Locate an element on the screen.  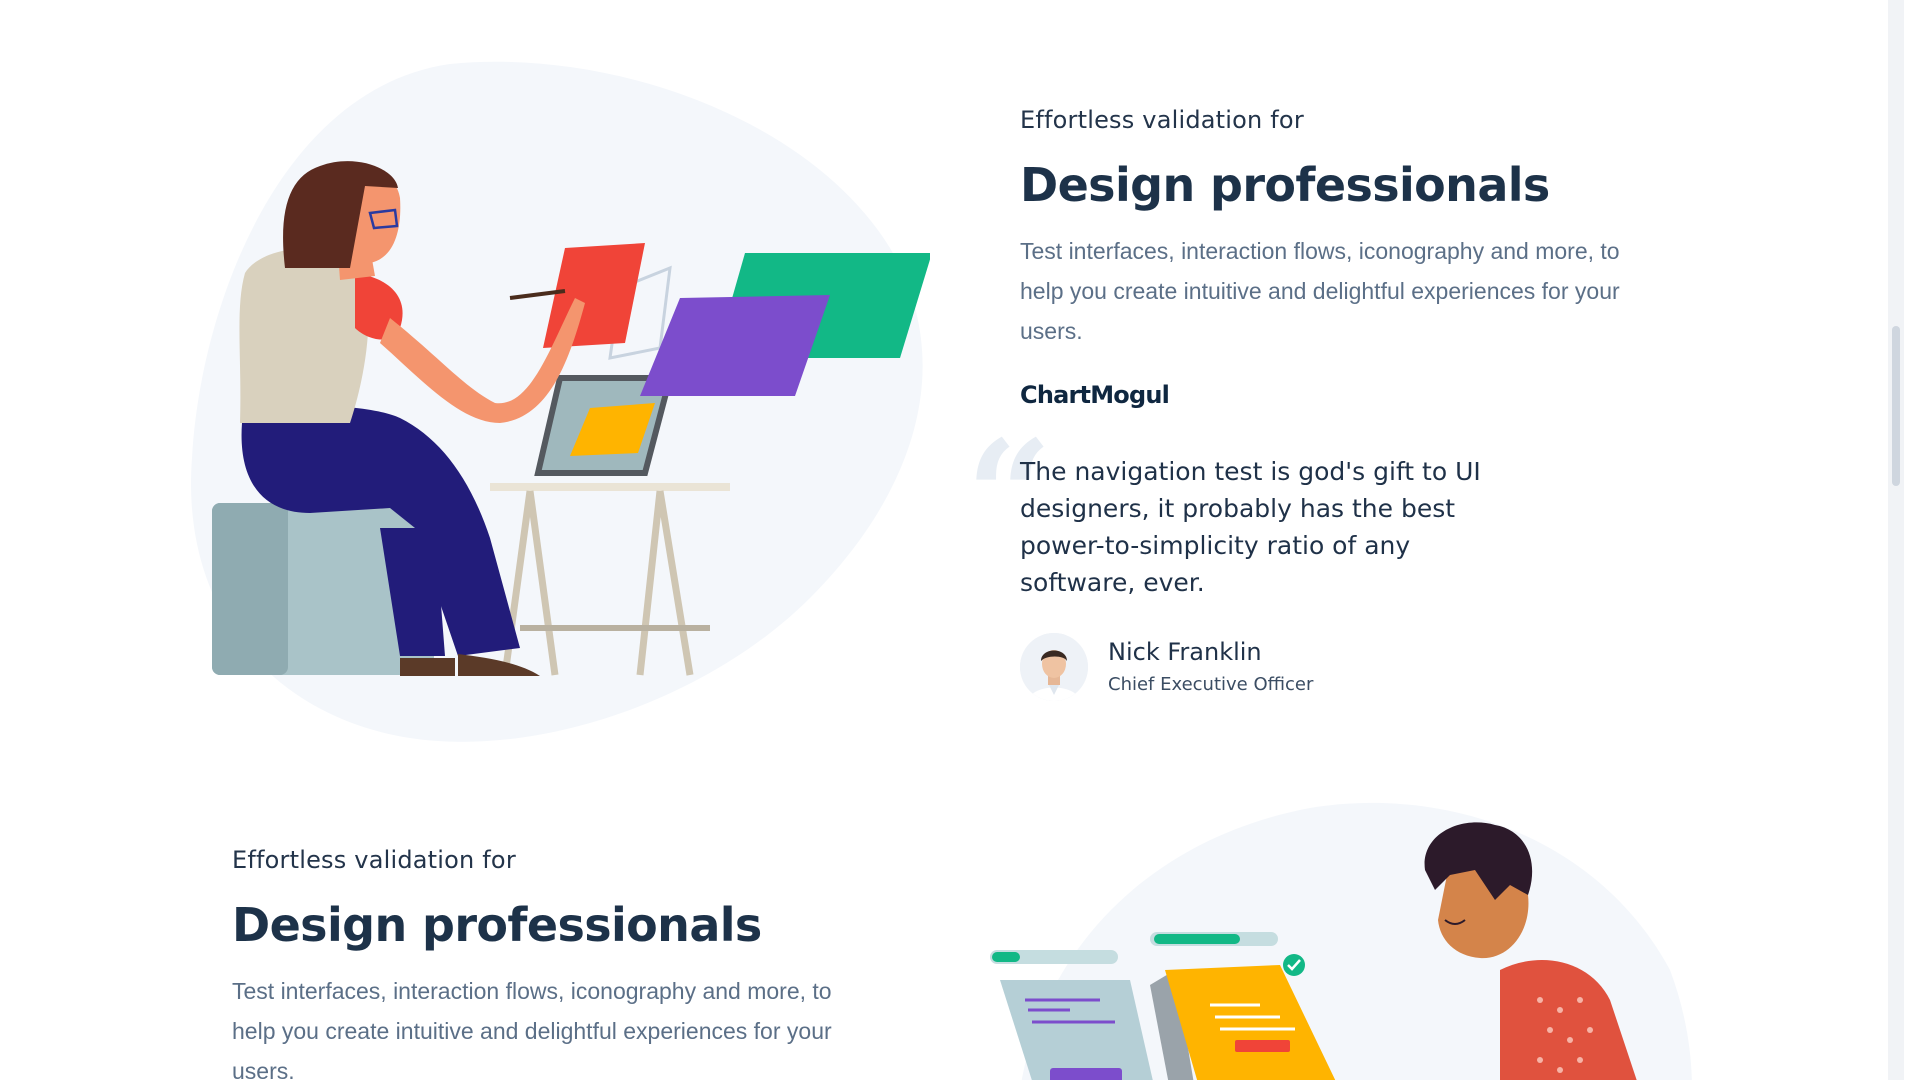
avatar is located at coordinates (1054, 666).